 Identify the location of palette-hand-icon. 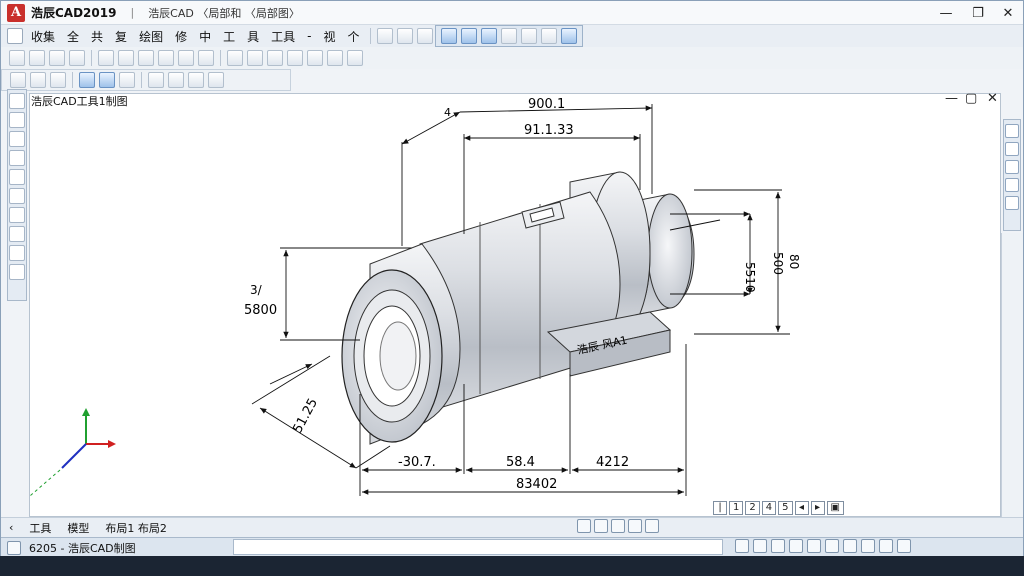
(17, 234).